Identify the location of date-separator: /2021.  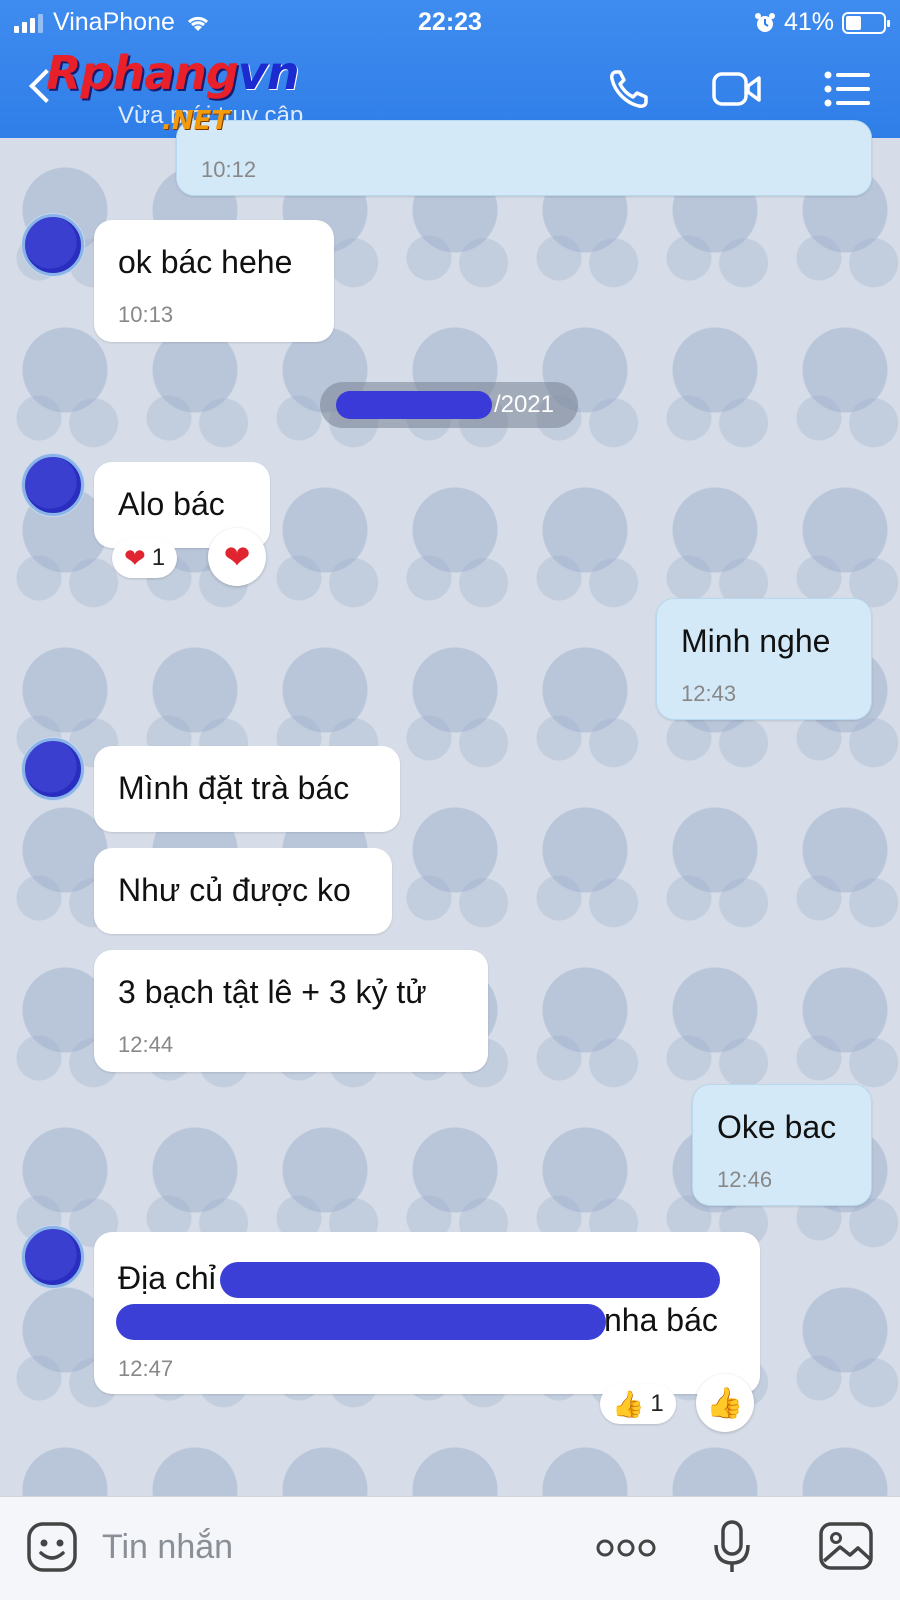
(449, 405).